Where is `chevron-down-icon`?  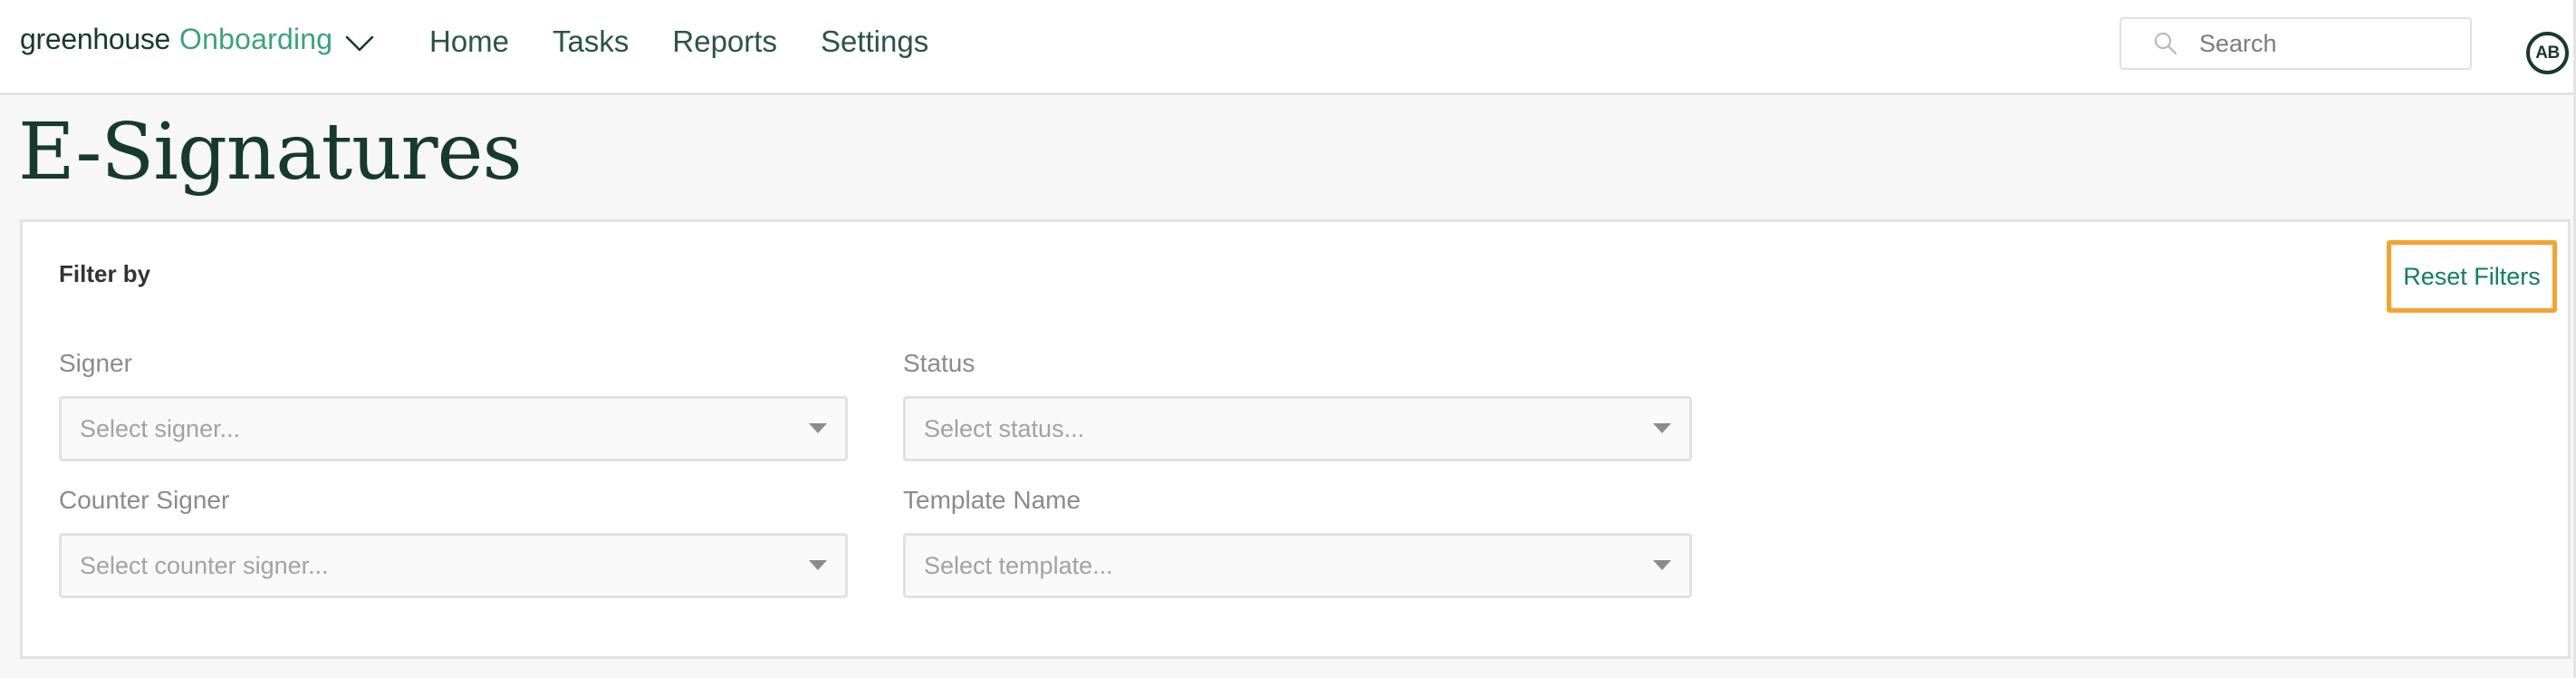
chevron-down-icon is located at coordinates (359, 43).